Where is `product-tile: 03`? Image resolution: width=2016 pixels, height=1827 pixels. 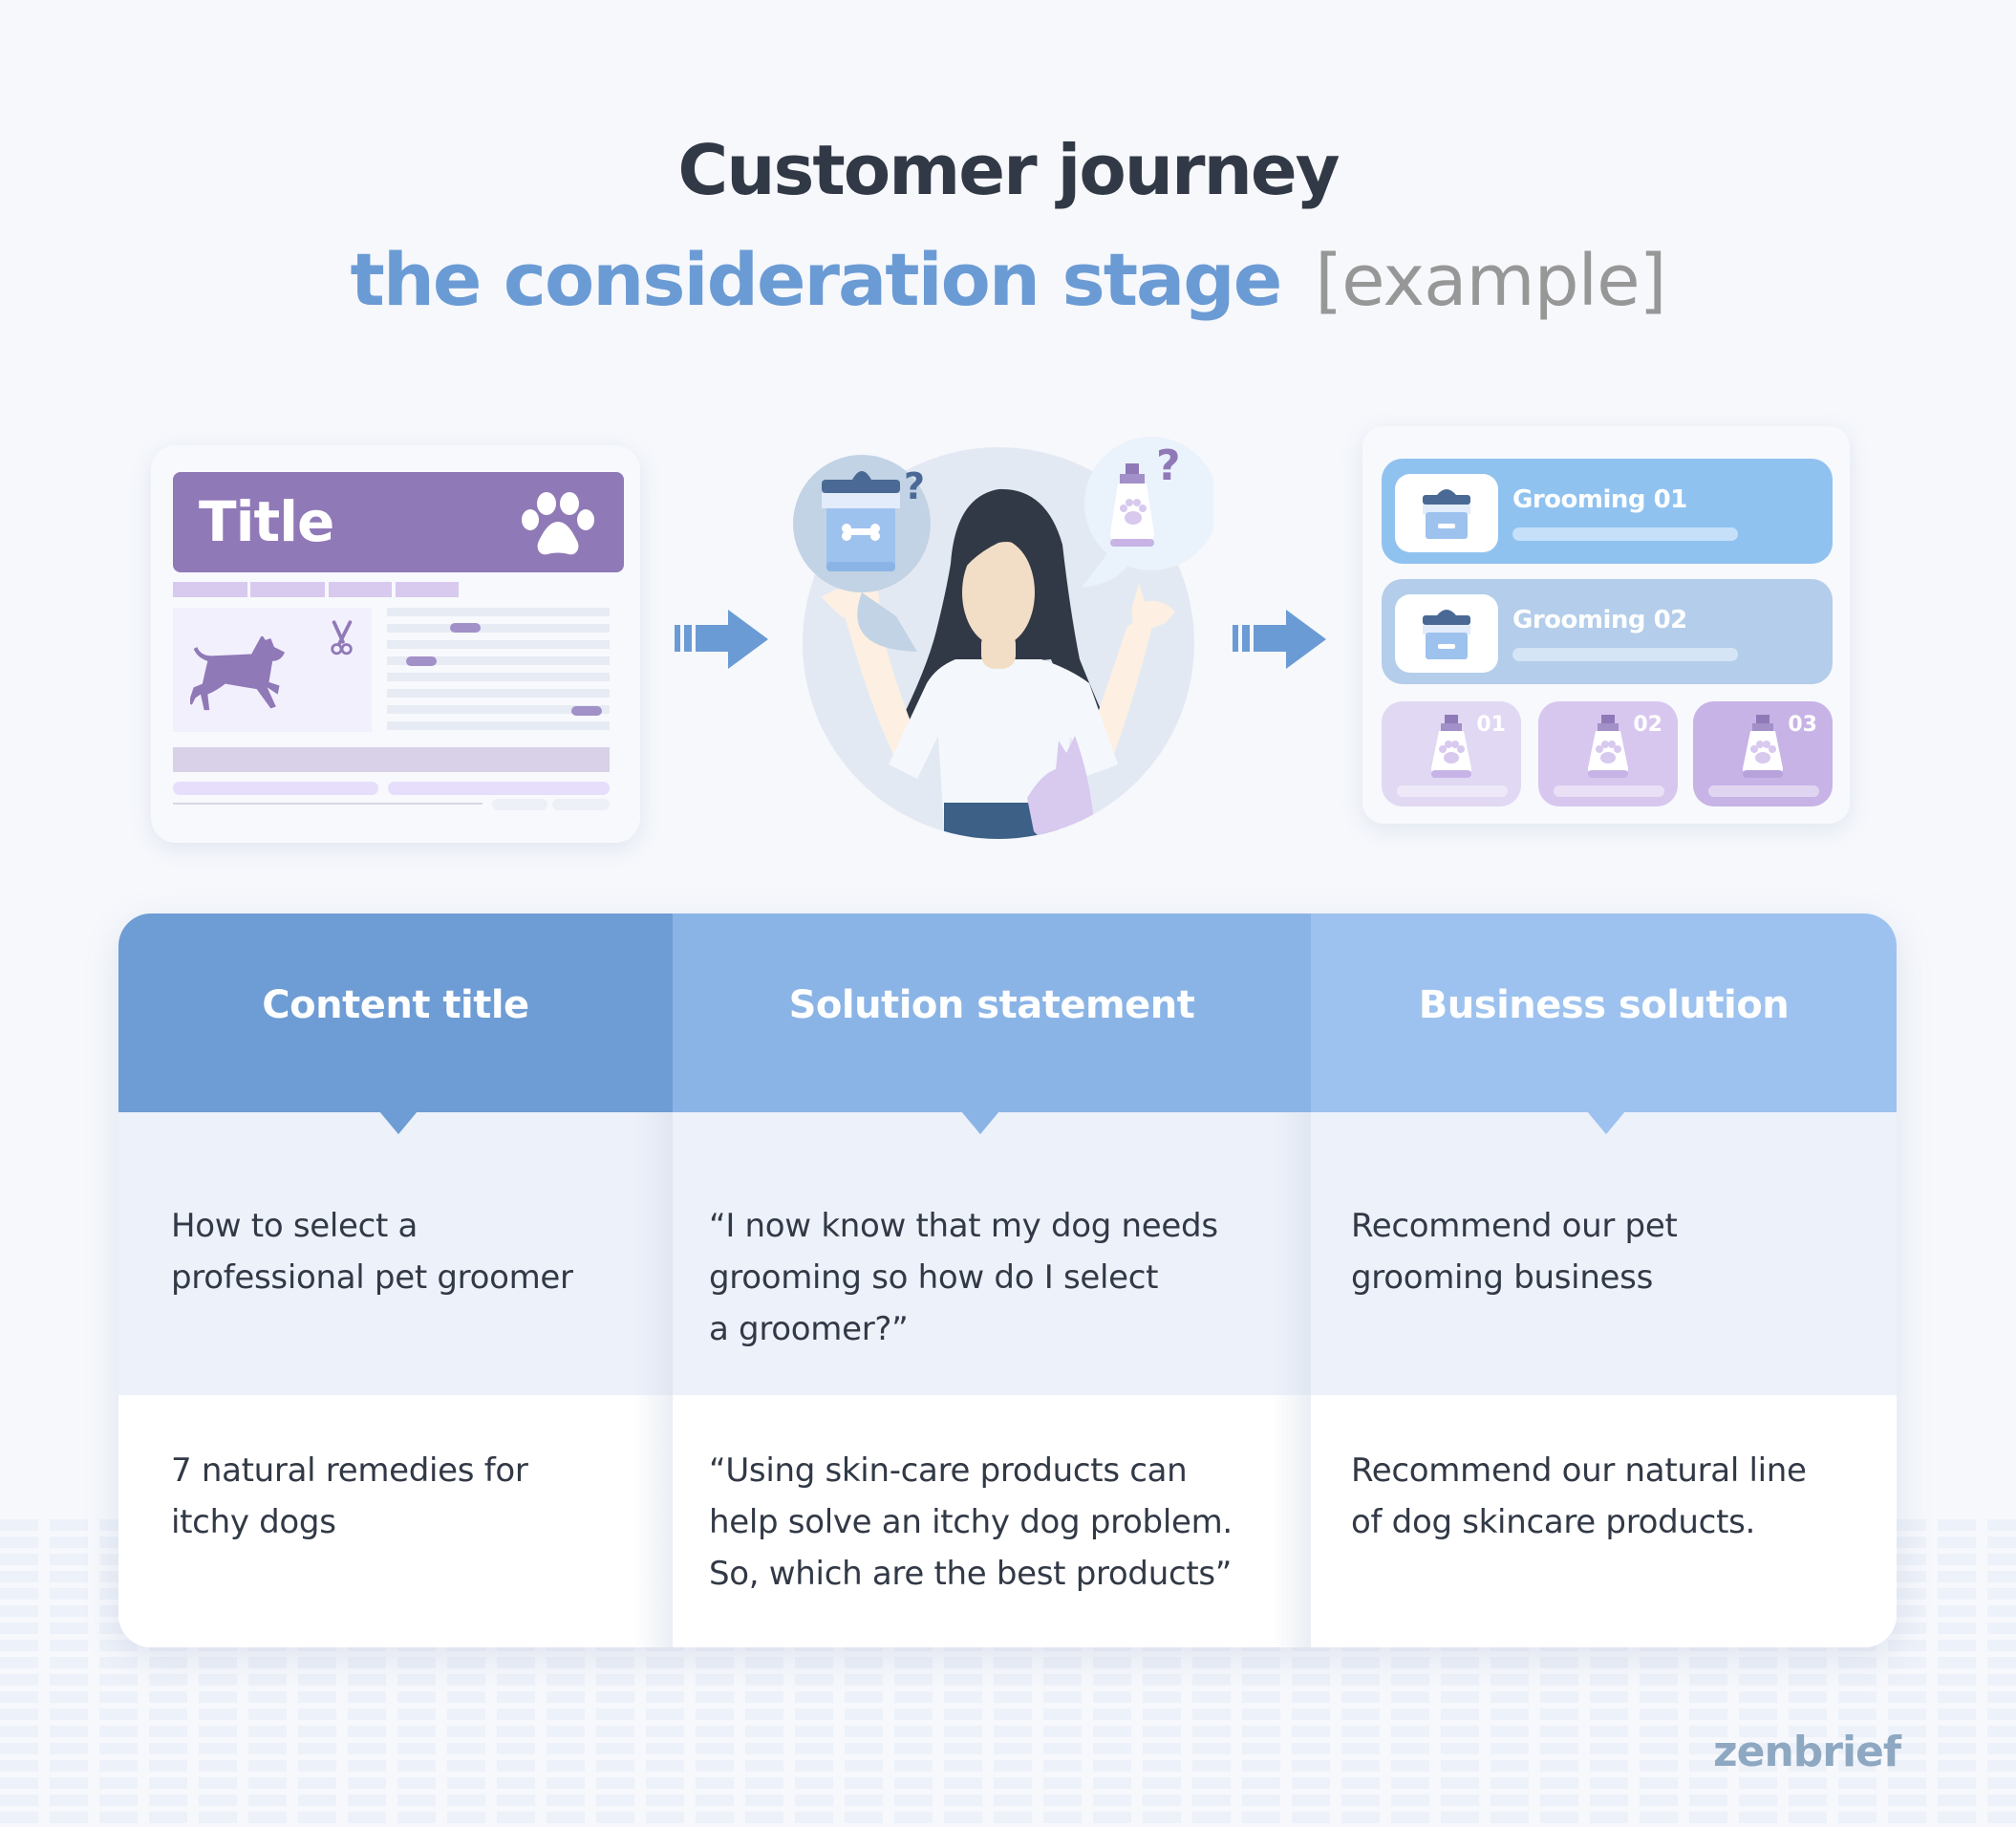 product-tile: 03 is located at coordinates (1763, 753).